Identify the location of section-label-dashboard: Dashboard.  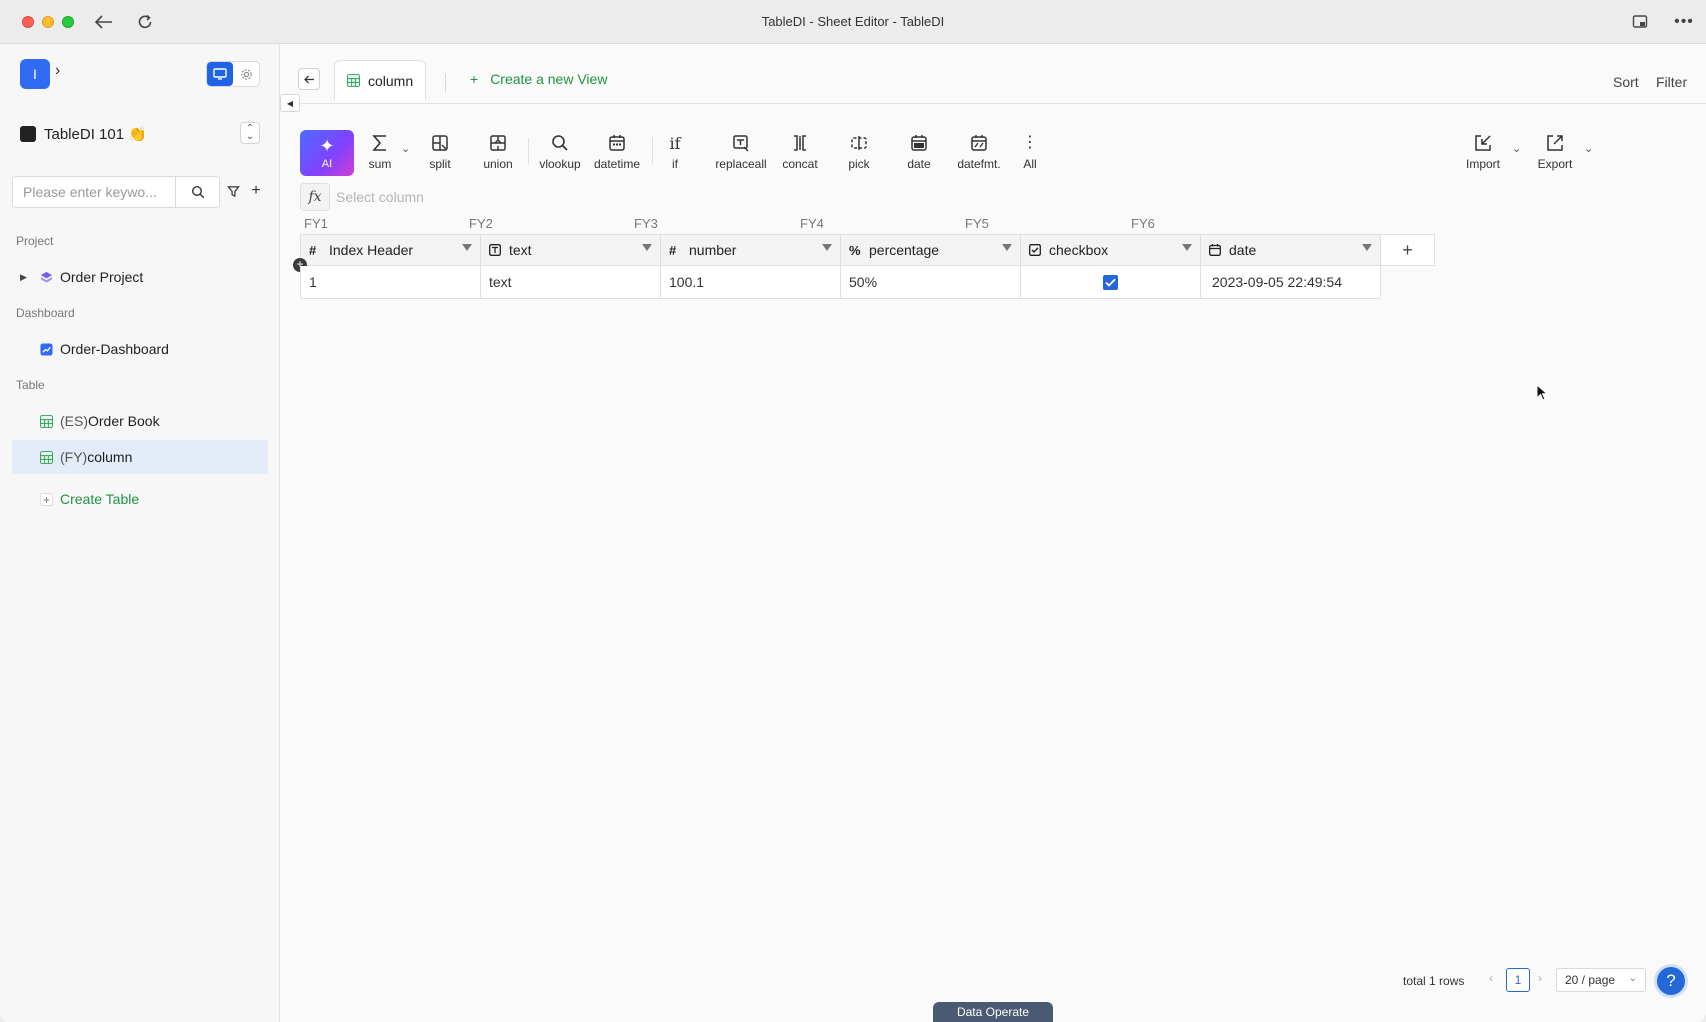
(45, 313).